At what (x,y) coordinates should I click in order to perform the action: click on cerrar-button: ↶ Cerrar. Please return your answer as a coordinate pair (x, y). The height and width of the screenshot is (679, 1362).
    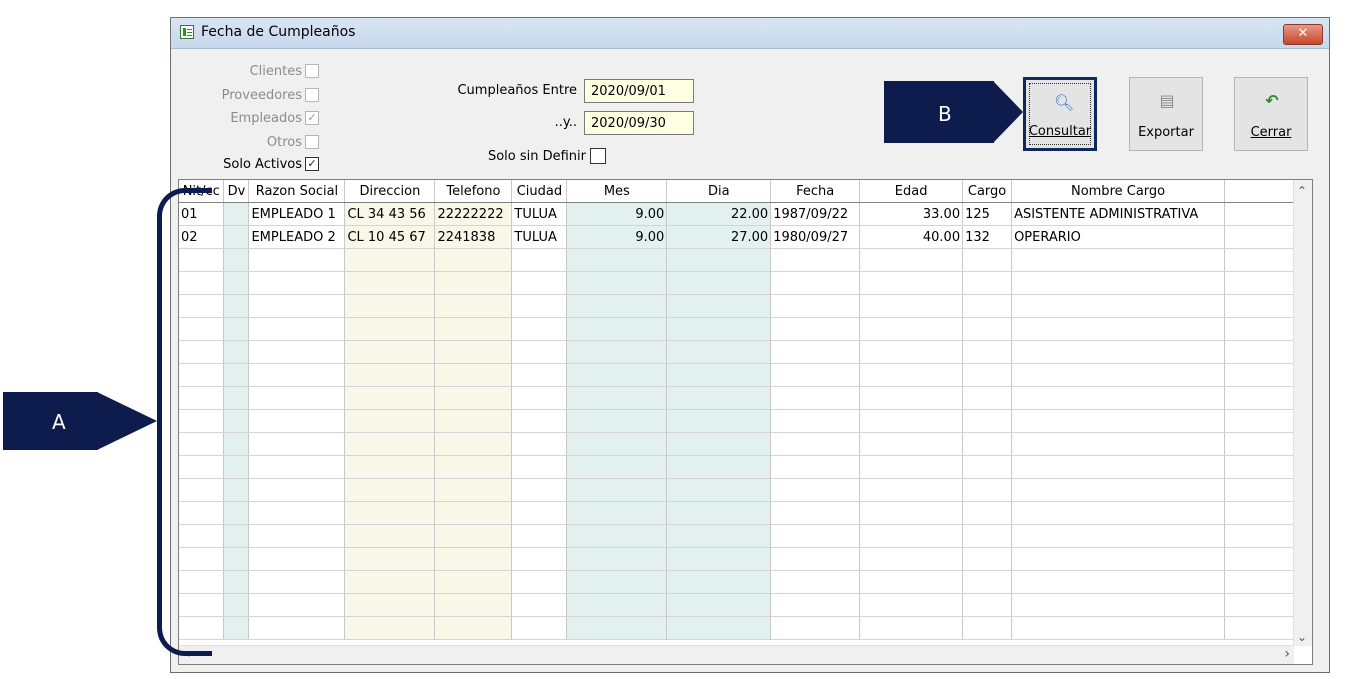
    Looking at the image, I should click on (1271, 114).